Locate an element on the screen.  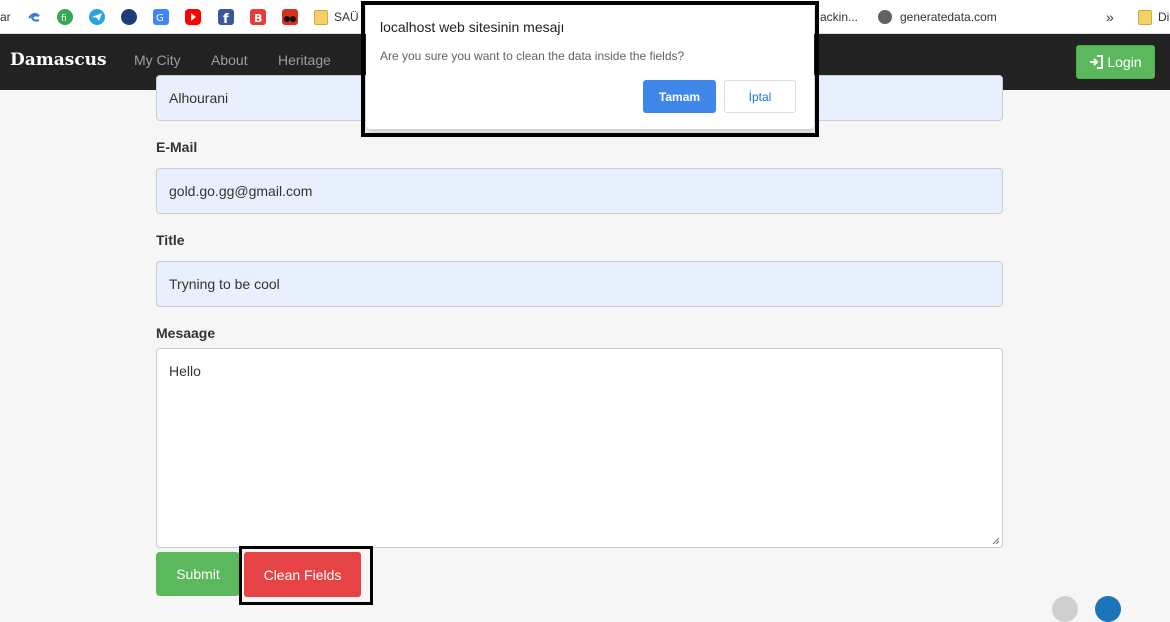
svg-text: G is located at coordinates (160, 18).